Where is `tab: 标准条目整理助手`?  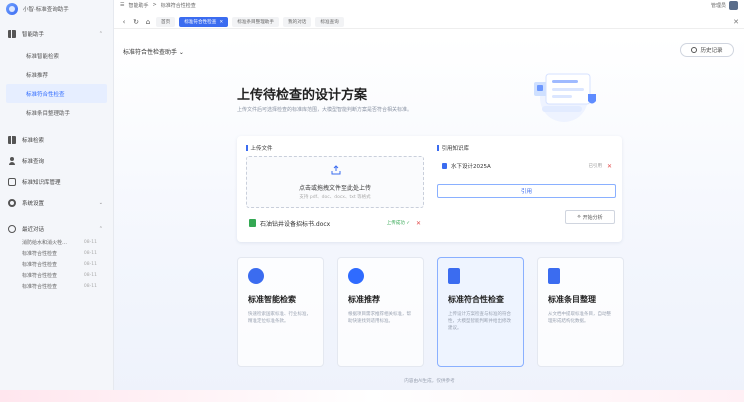 tab: 标准条目整理助手 is located at coordinates (255, 21).